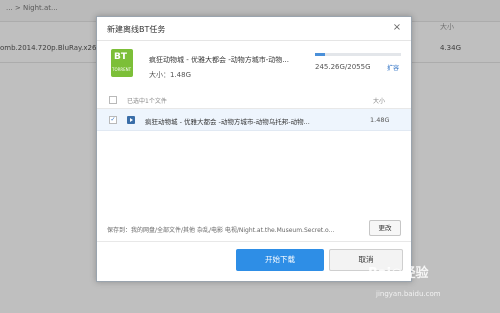  I want to click on storage-quota-fill, so click(320, 54).